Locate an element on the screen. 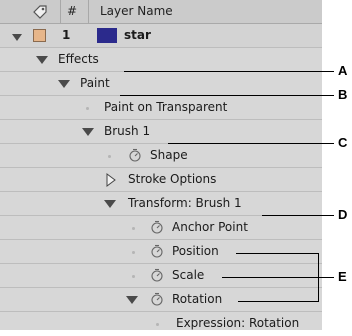  expression-rotation-label: Expression: Rotation is located at coordinates (238, 323).